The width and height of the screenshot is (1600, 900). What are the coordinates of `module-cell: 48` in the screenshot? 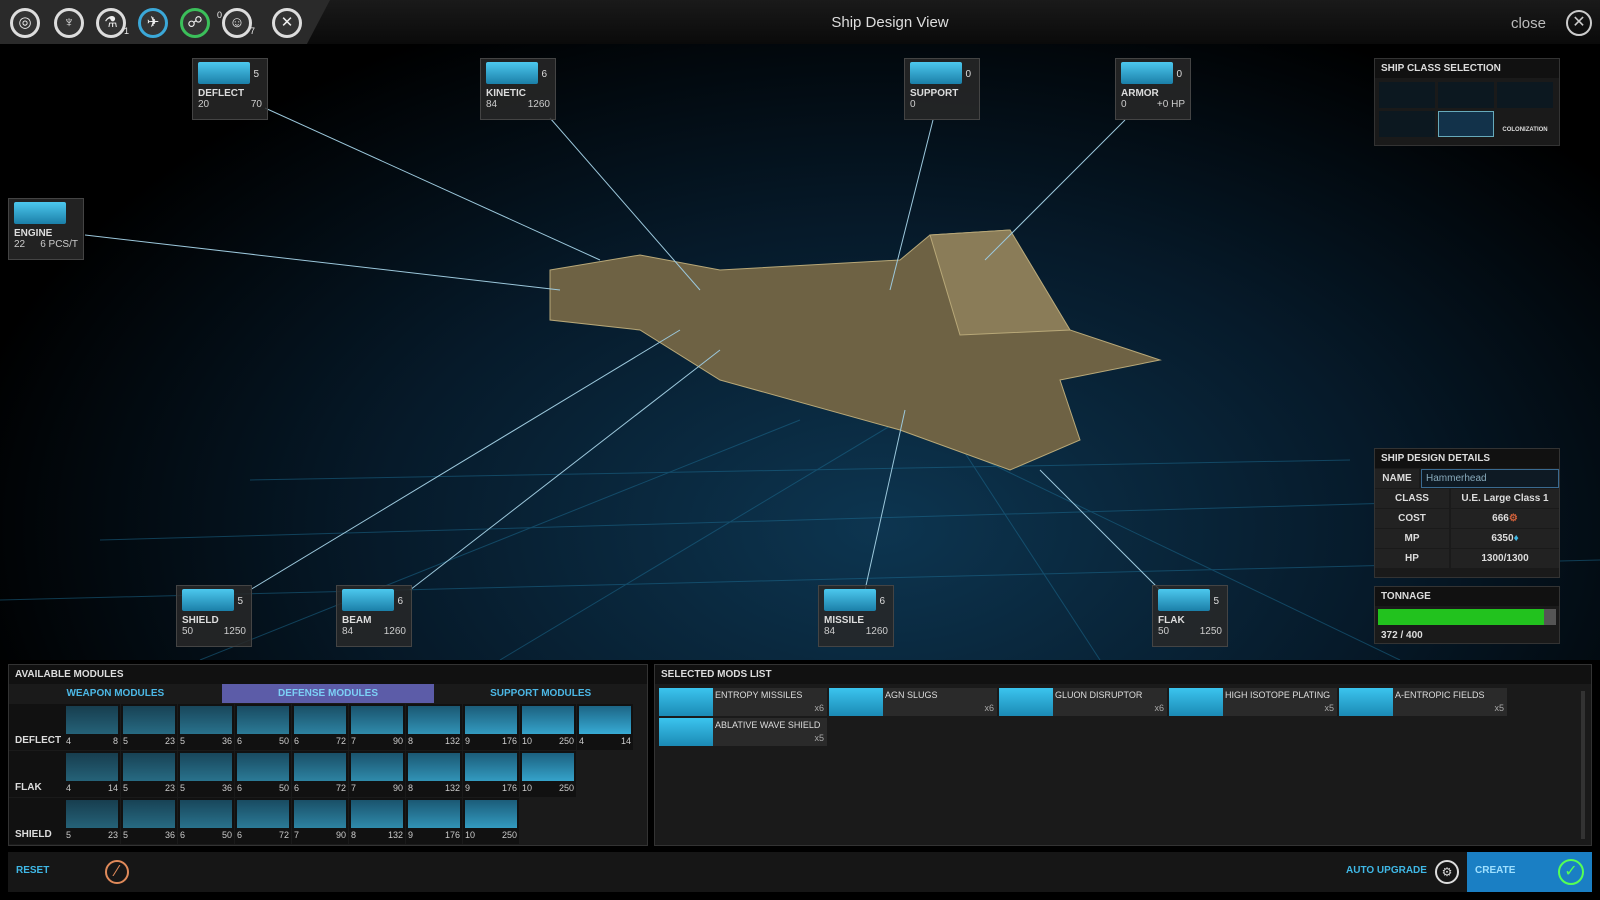 It's located at (92, 727).